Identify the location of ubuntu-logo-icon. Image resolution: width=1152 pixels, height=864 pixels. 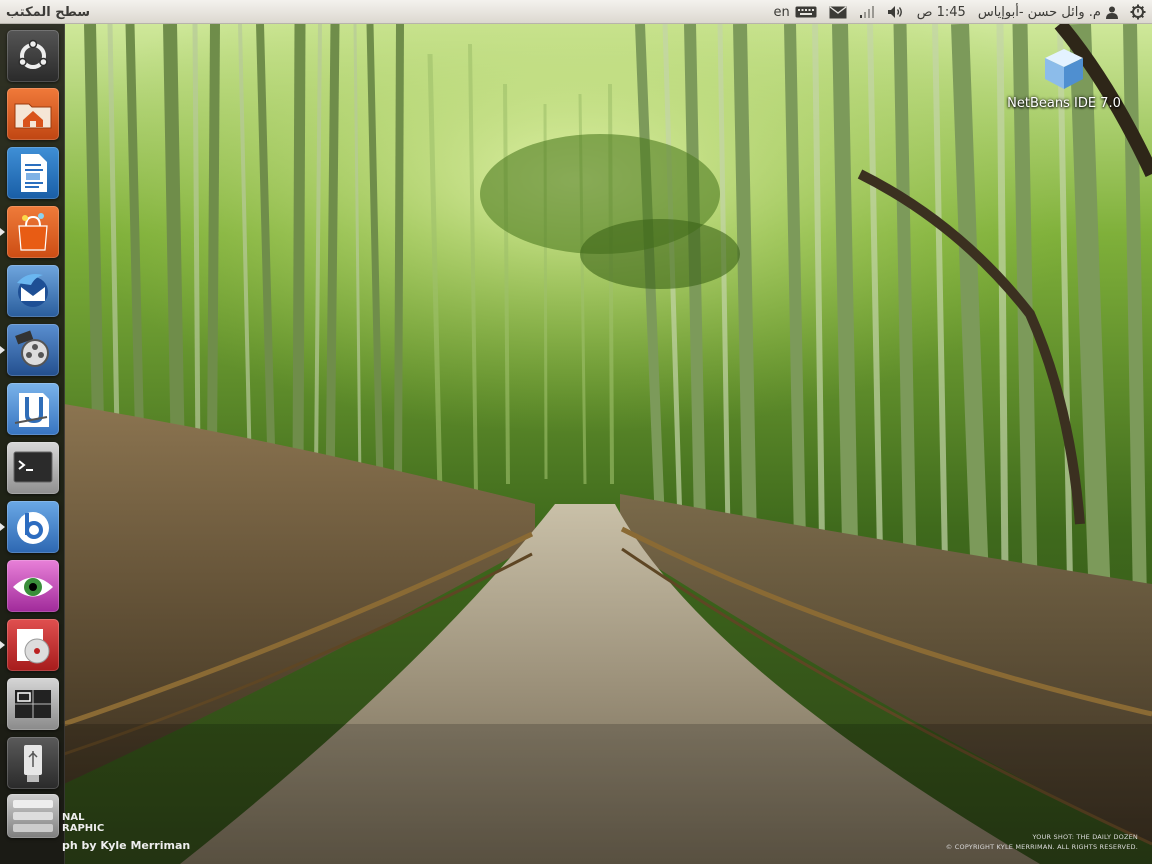
(33, 54).